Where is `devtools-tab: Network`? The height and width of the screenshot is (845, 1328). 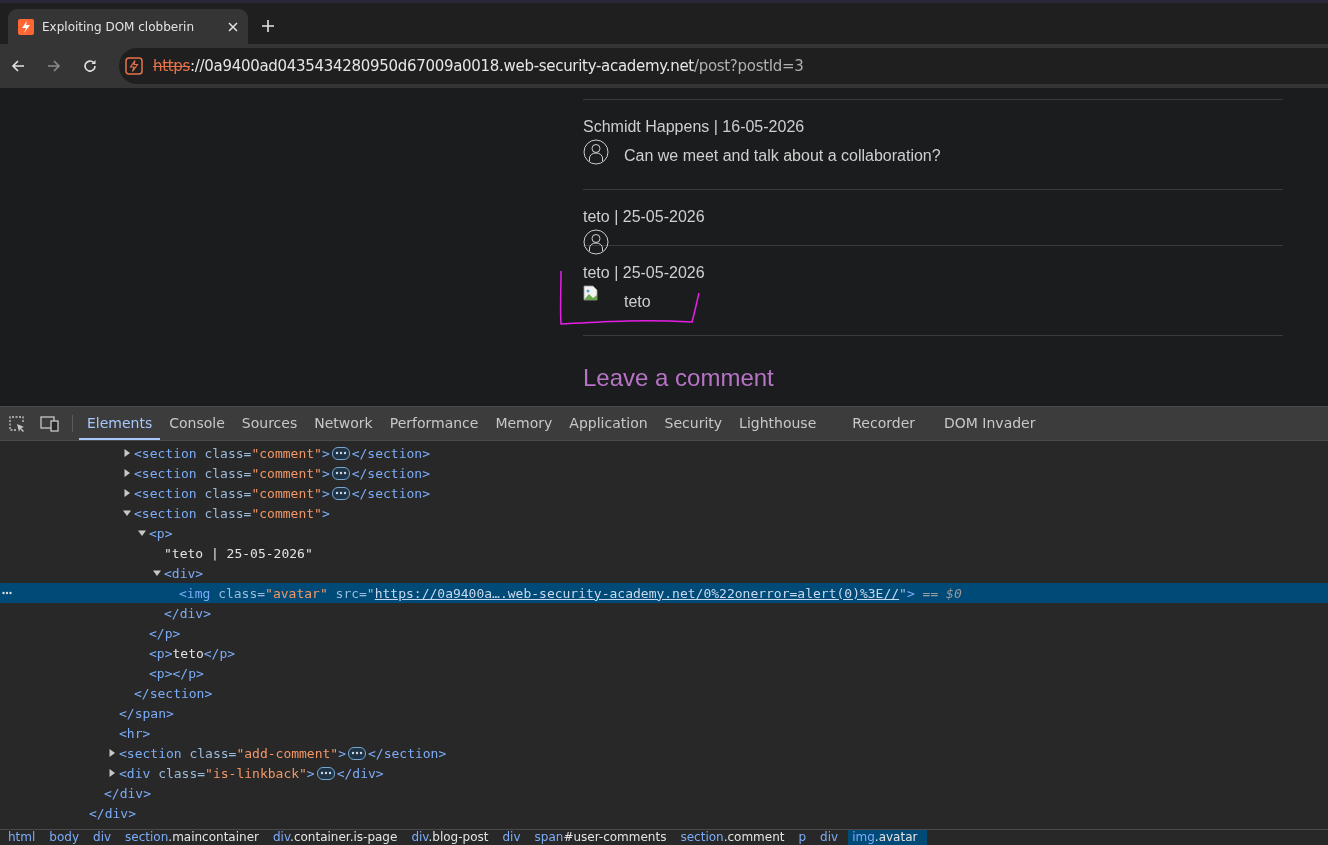 devtools-tab: Network is located at coordinates (343, 423).